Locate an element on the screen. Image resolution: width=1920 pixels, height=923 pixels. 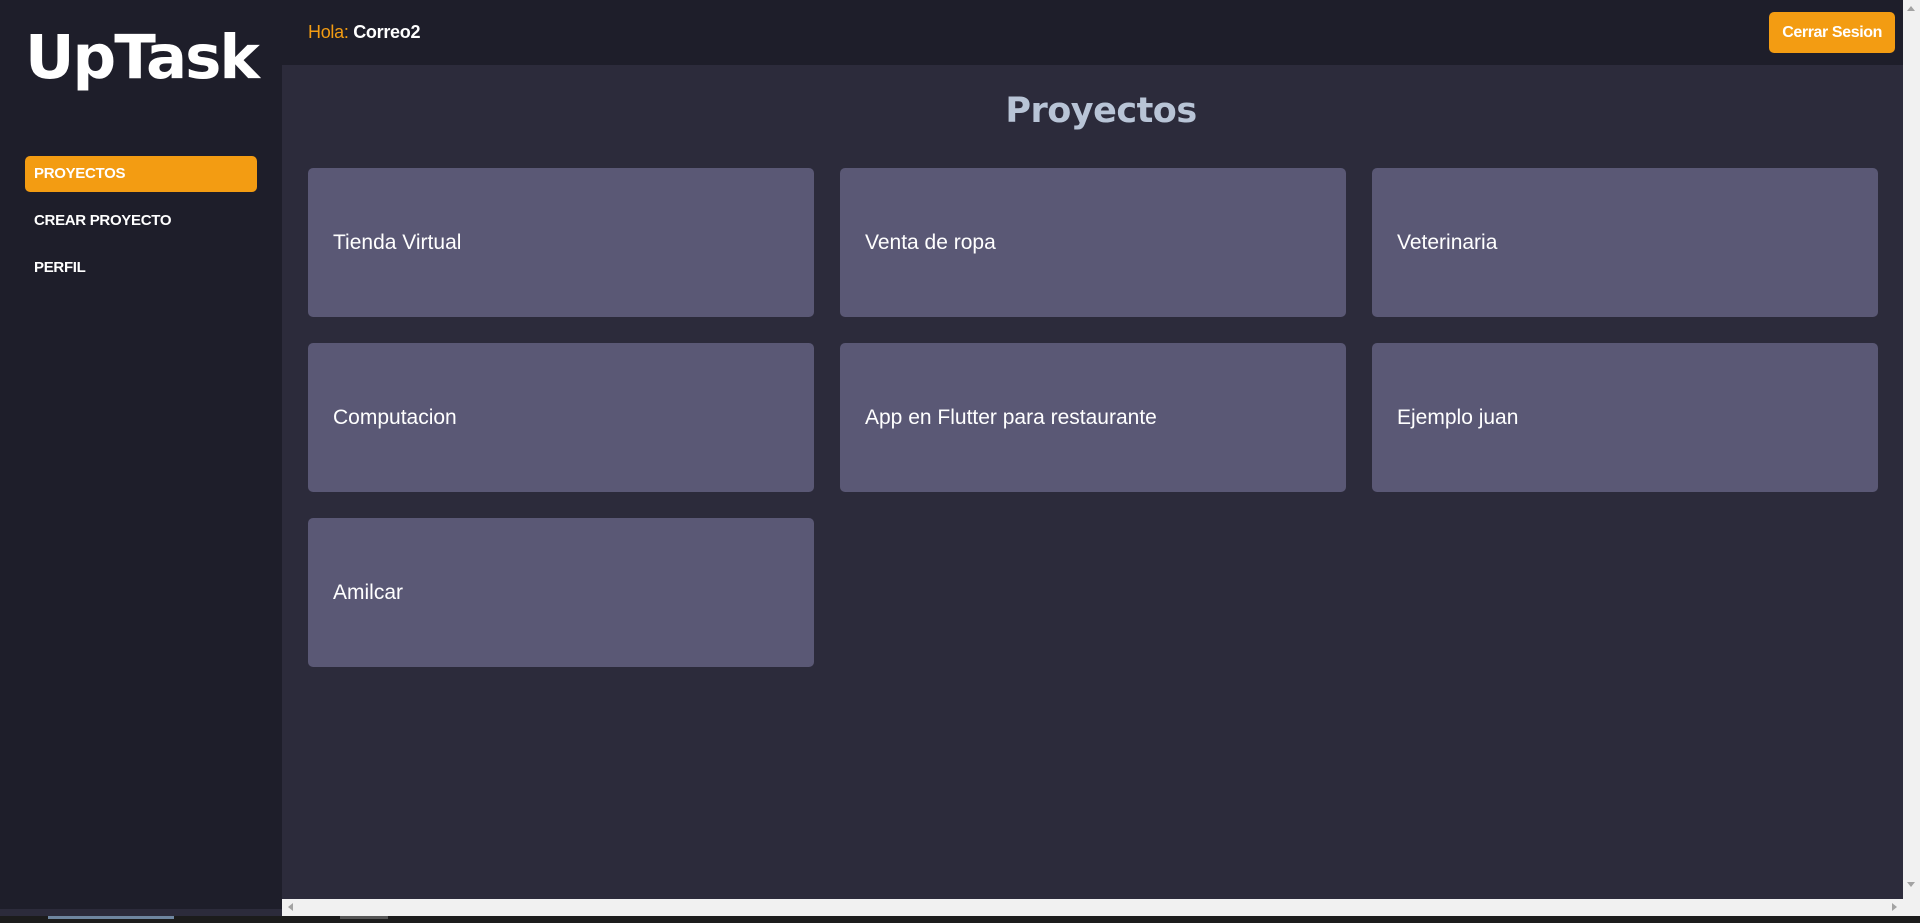
vertical-scrollbar is located at coordinates (1911, 454).